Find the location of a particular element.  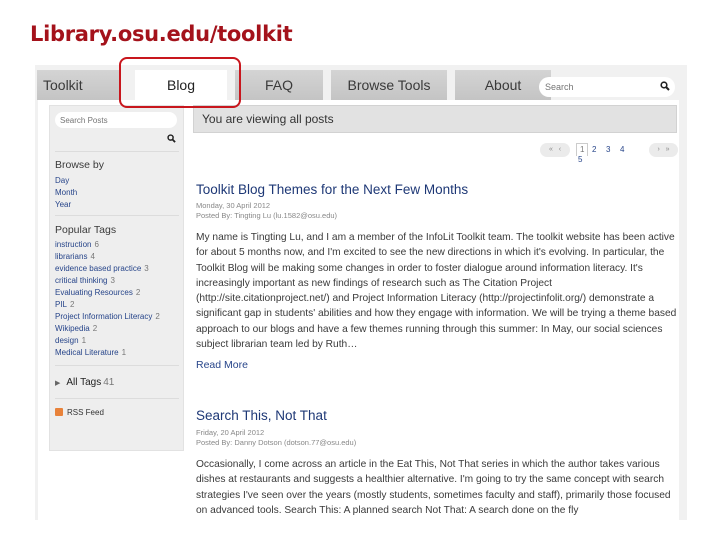

tag-link: evidence based practice 3 is located at coordinates (102, 268).